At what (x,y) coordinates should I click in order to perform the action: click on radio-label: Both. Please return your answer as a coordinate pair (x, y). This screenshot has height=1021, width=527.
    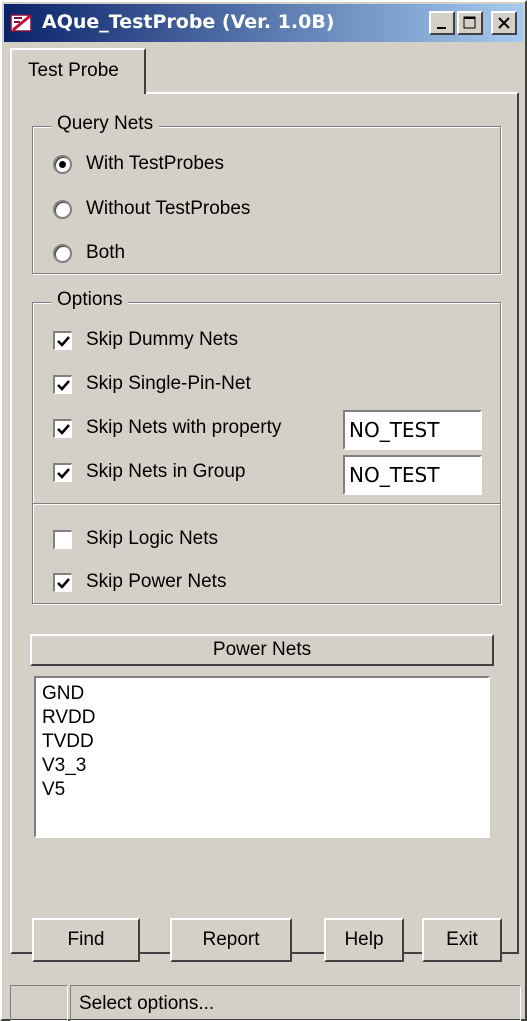
    Looking at the image, I should click on (106, 252).